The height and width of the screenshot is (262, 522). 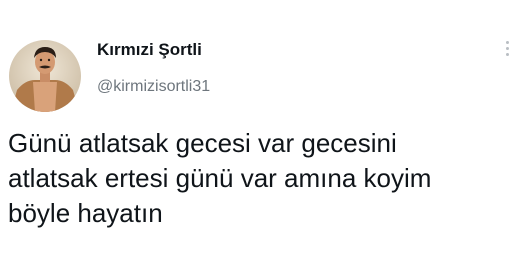 What do you see at coordinates (149, 50) in the screenshot?
I see `author-display-name: Kırmızi Şortli` at bounding box center [149, 50].